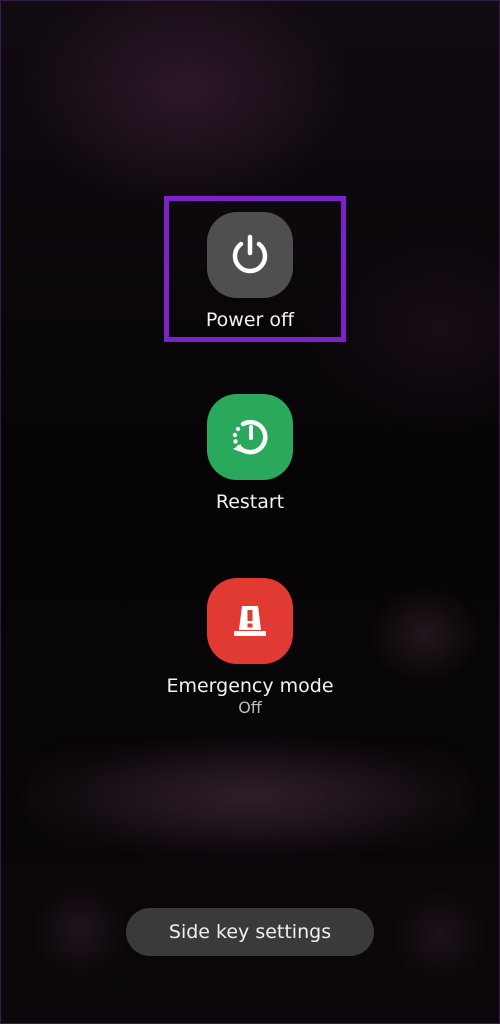 Image resolution: width=500 pixels, height=1024 pixels. What do you see at coordinates (250, 707) in the screenshot?
I see `emergency-mode-status: Off` at bounding box center [250, 707].